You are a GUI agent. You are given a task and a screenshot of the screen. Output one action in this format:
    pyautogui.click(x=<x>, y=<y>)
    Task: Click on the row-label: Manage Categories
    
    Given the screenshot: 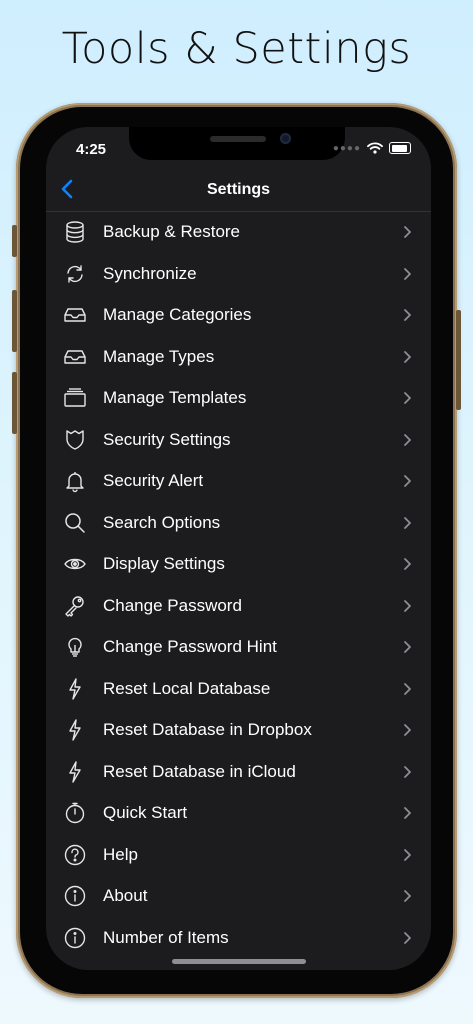 What is the action you would take?
    pyautogui.click(x=177, y=314)
    